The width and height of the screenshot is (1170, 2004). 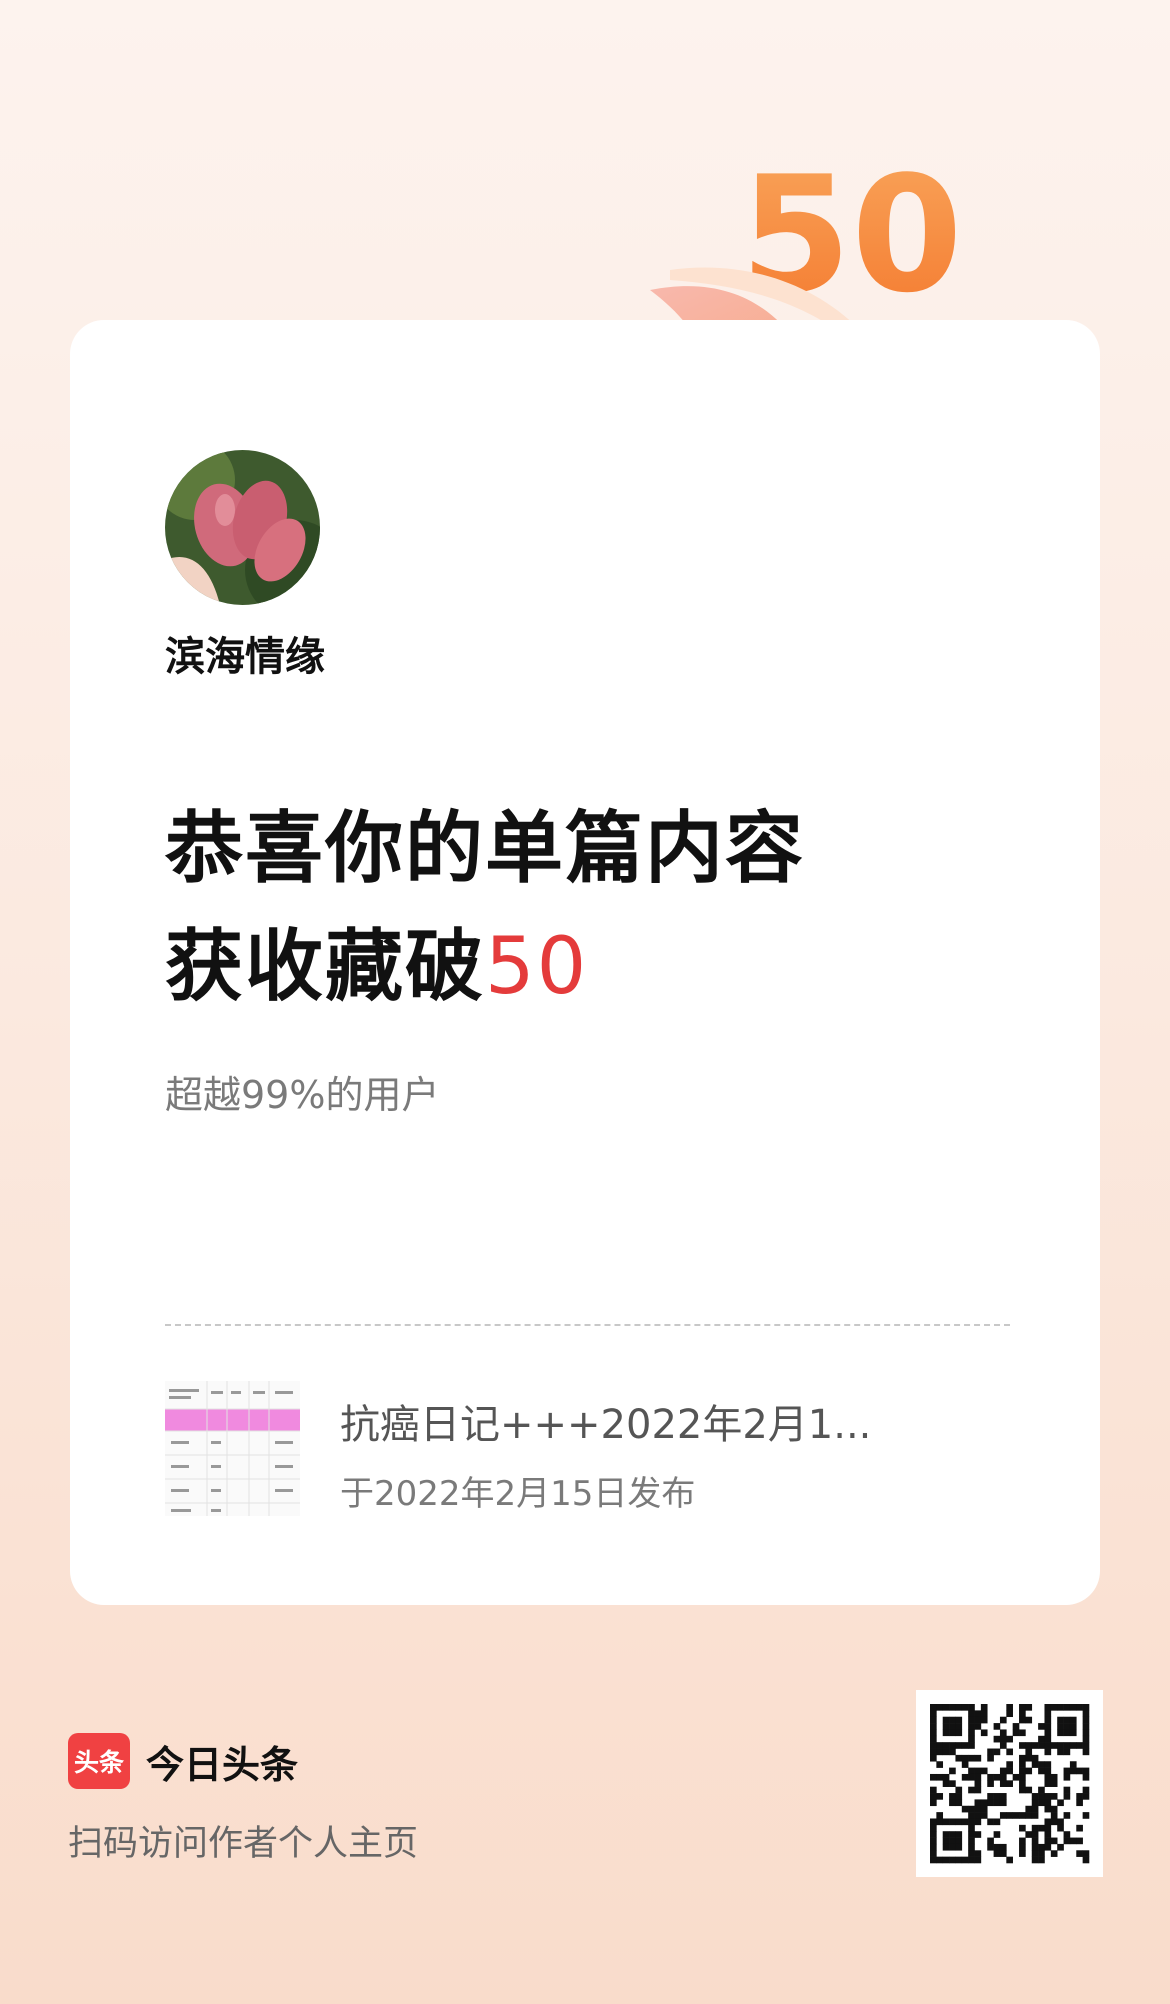 What do you see at coordinates (232, 1448) in the screenshot?
I see `article-thumbnail` at bounding box center [232, 1448].